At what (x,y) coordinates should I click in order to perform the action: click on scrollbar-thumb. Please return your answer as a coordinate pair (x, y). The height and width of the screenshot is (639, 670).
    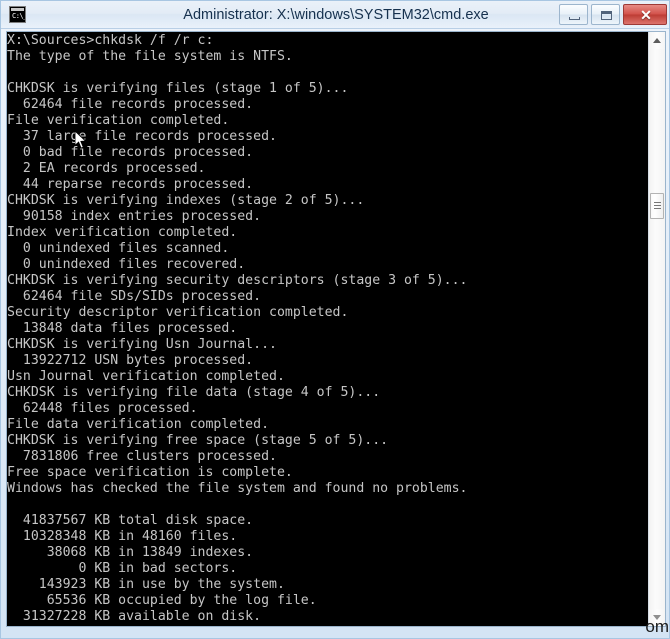
    Looking at the image, I should click on (657, 206).